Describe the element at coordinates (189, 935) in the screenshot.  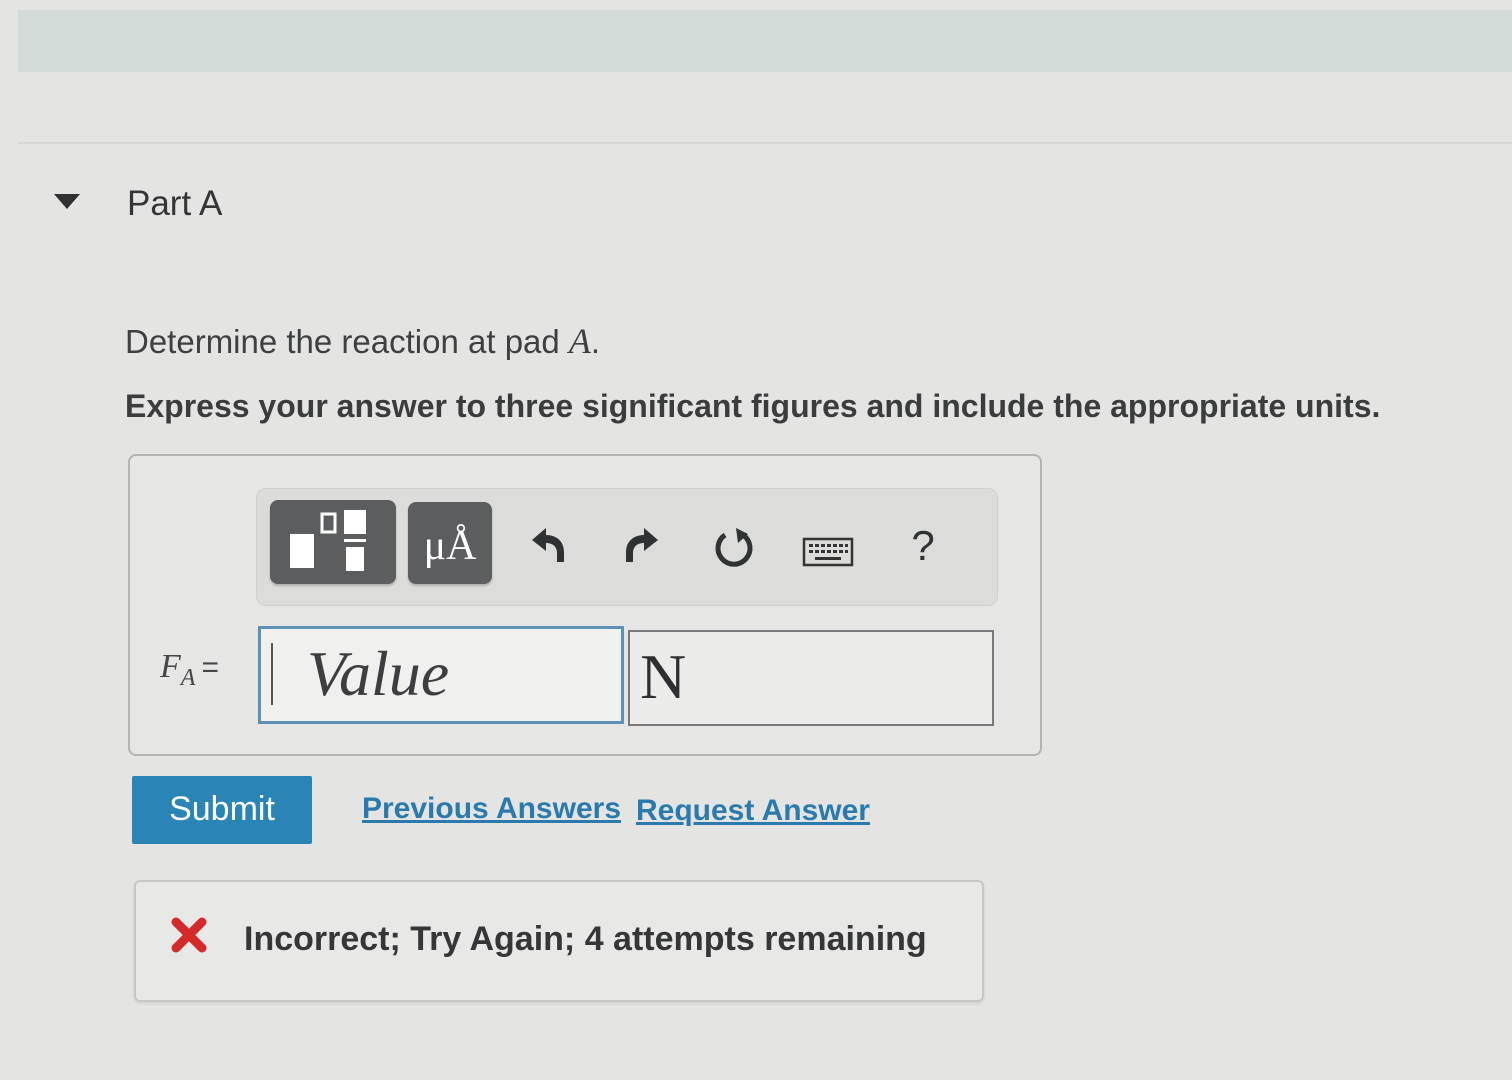
I see `x-icon` at that location.